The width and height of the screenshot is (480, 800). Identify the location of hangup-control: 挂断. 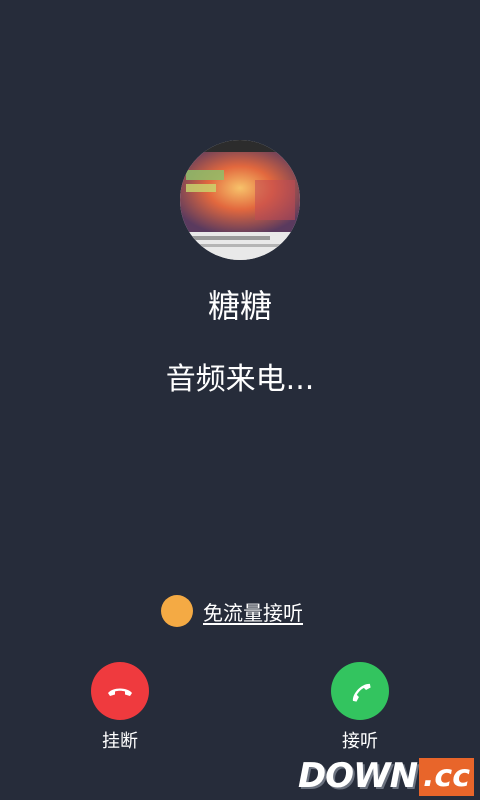
(120, 708).